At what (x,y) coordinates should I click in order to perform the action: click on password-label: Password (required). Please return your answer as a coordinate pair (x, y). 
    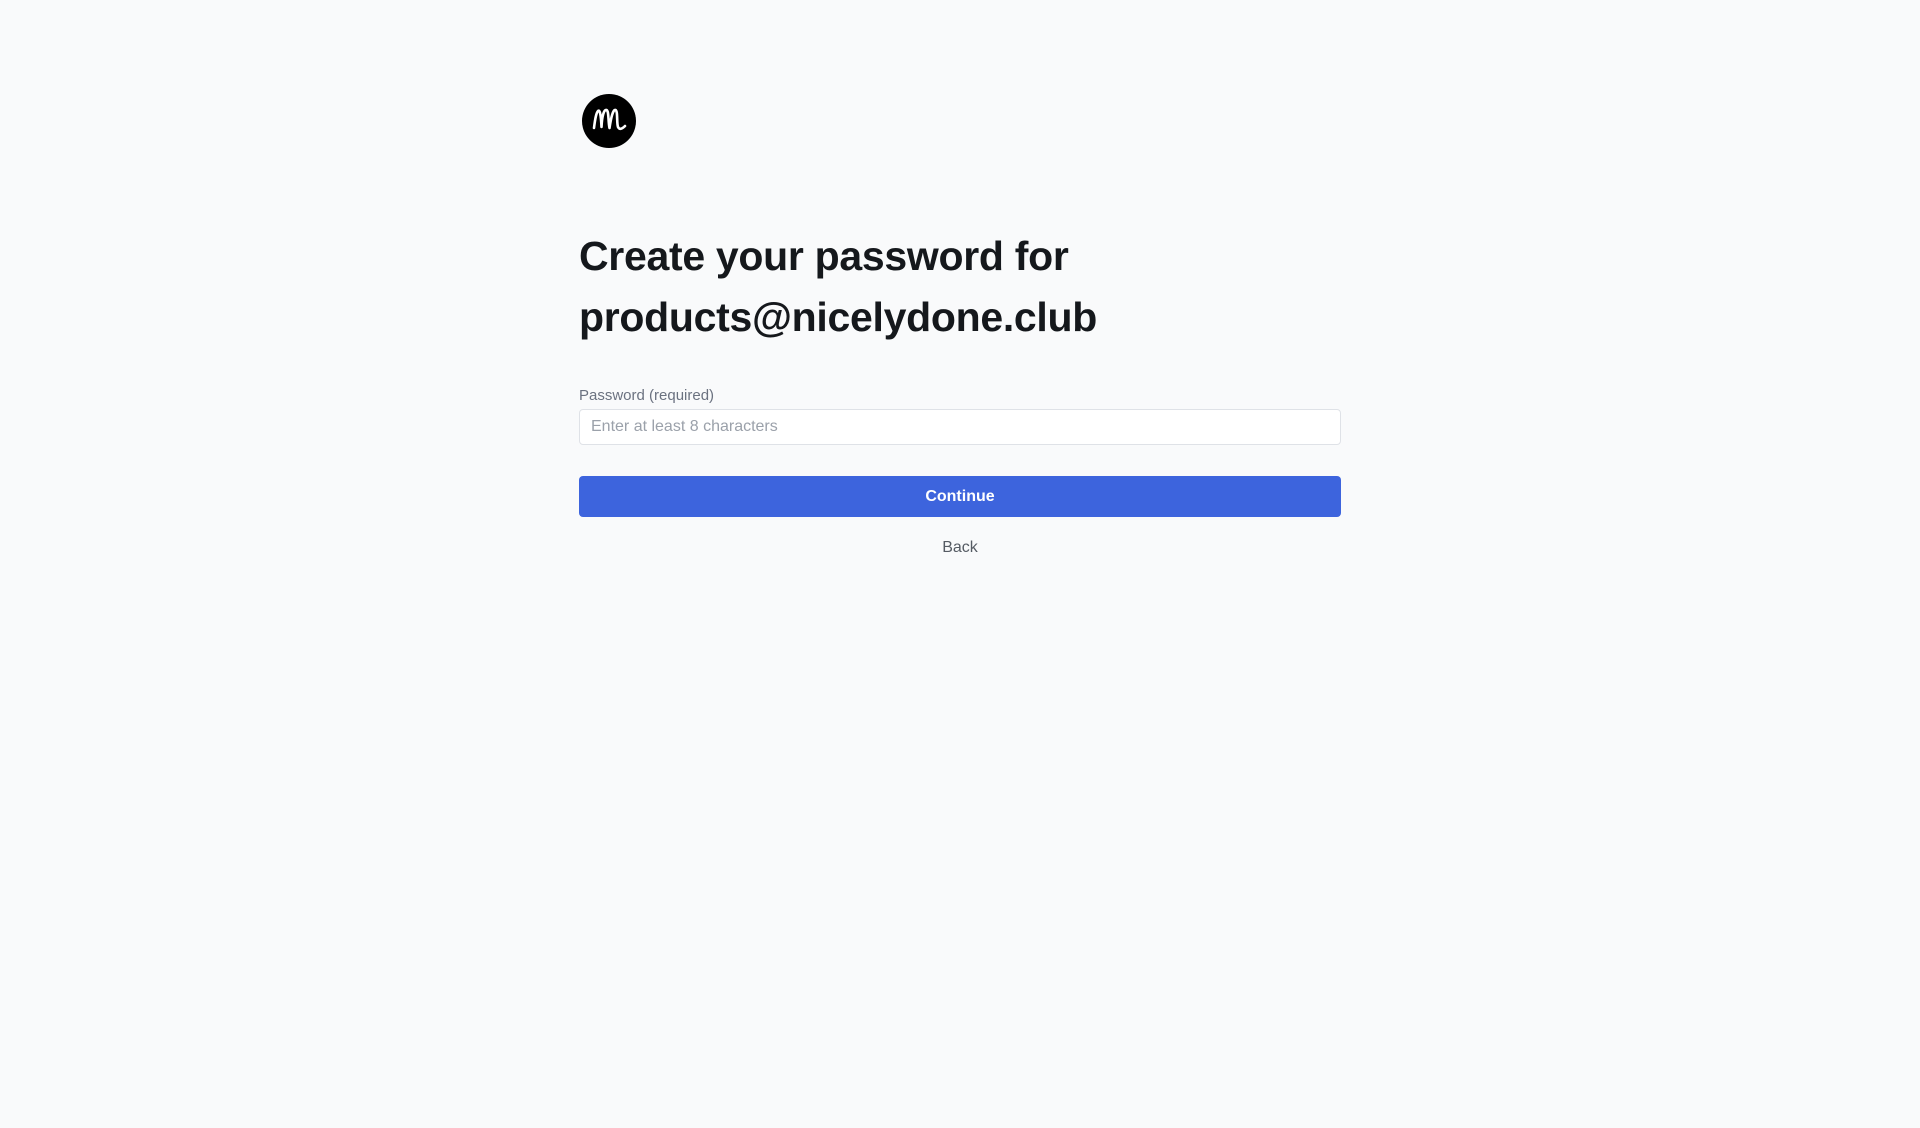
    Looking at the image, I should click on (647, 395).